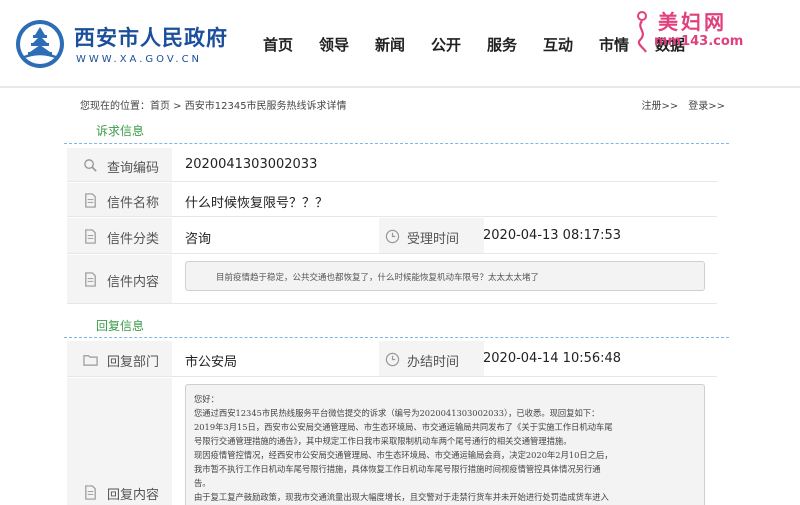 The width and height of the screenshot is (800, 505). I want to click on site-logo: 西安市人民政府 WWW.XA.GOV.CN, so click(129, 44).